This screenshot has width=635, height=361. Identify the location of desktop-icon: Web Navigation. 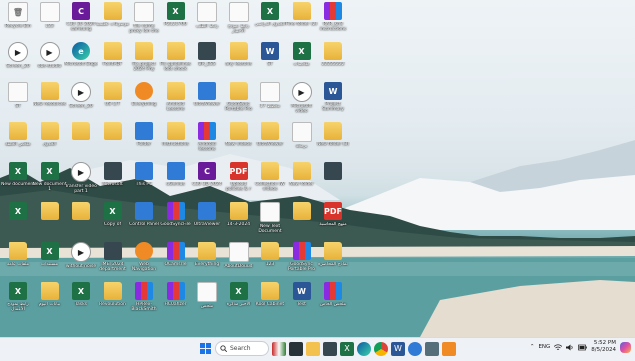
(144, 259).